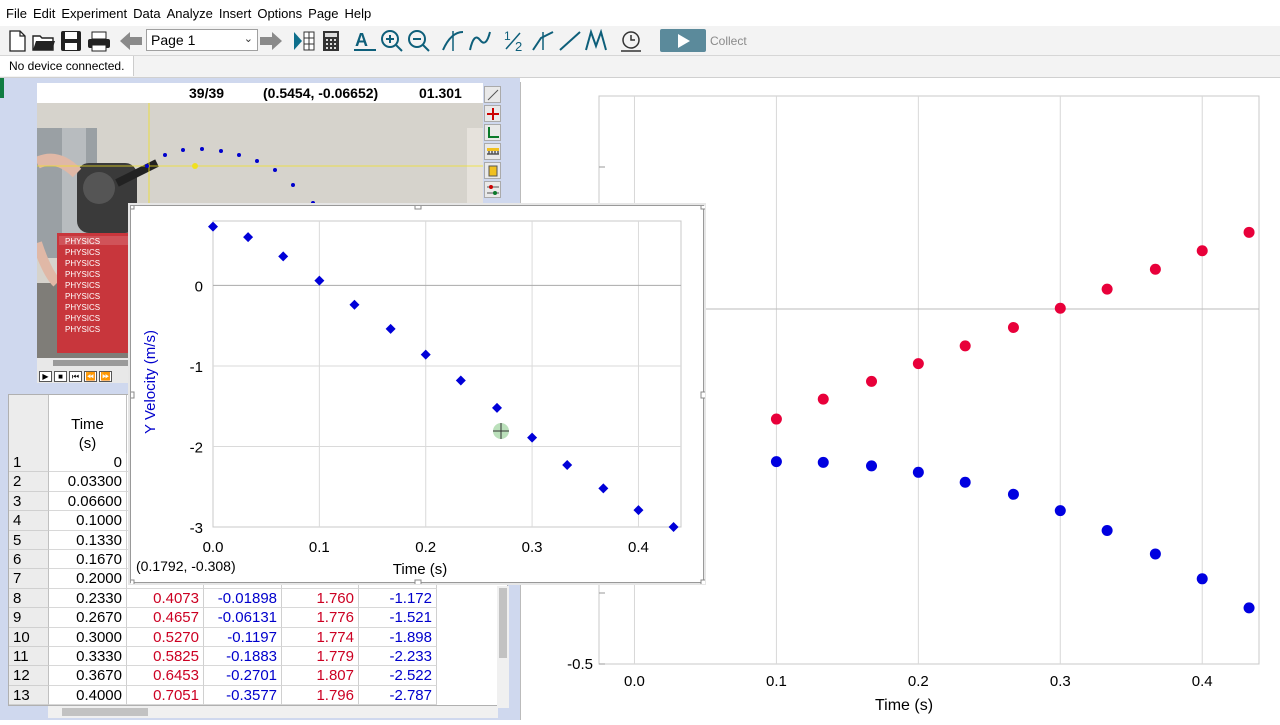  I want to click on play-icon: ▶, so click(45, 376).